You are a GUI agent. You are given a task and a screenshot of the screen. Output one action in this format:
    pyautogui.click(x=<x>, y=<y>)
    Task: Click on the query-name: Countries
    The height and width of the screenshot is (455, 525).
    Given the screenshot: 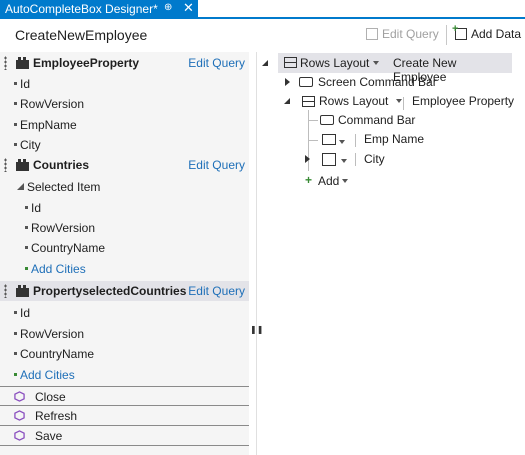 What is the action you would take?
    pyautogui.click(x=61, y=165)
    